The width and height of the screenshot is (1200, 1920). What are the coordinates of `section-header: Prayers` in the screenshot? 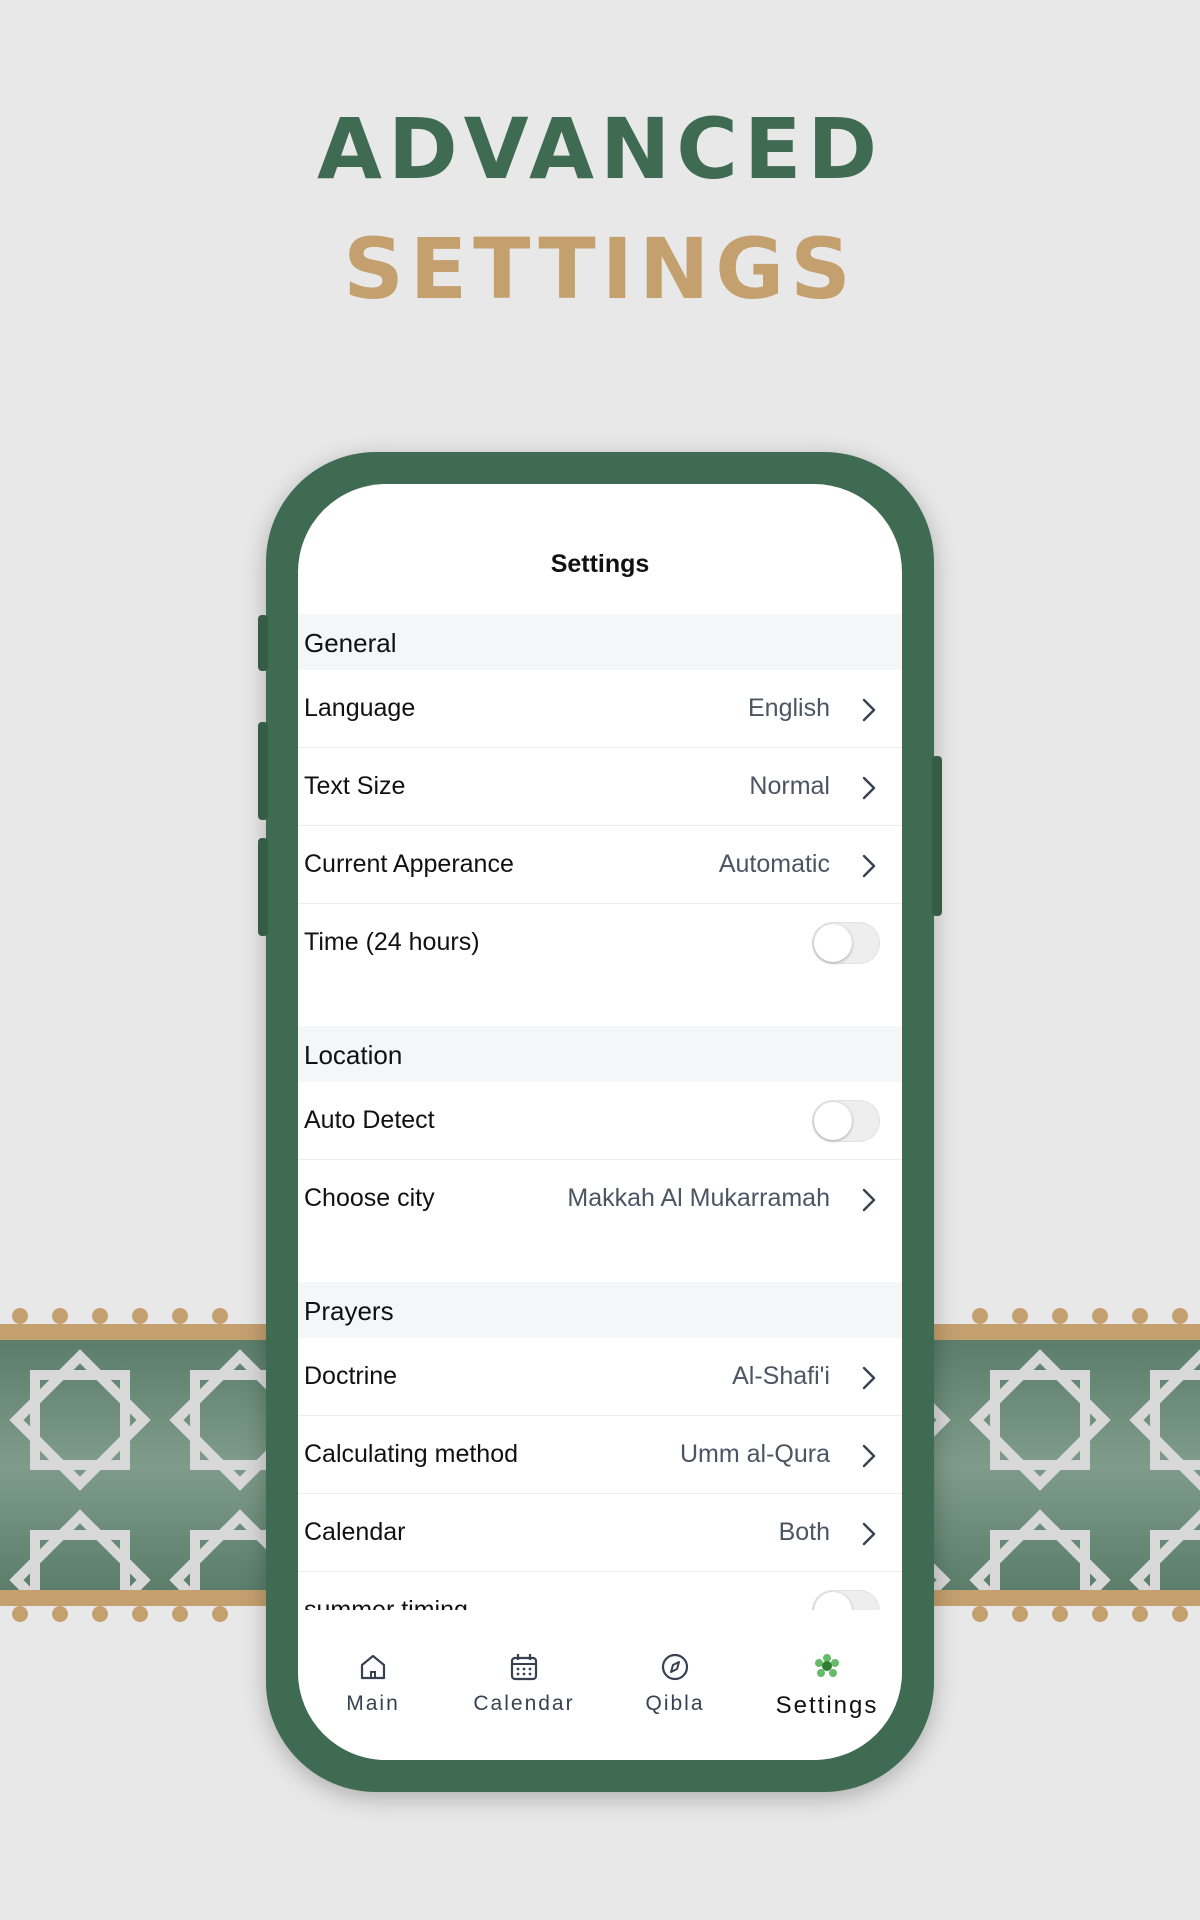 It's located at (349, 1311).